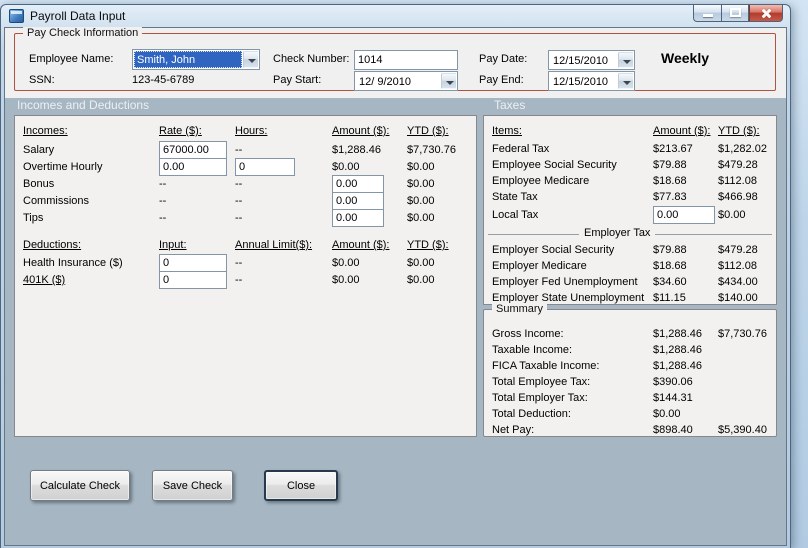  Describe the element at coordinates (421, 184) in the screenshot. I see `bonus-ytd: $0.00` at that location.